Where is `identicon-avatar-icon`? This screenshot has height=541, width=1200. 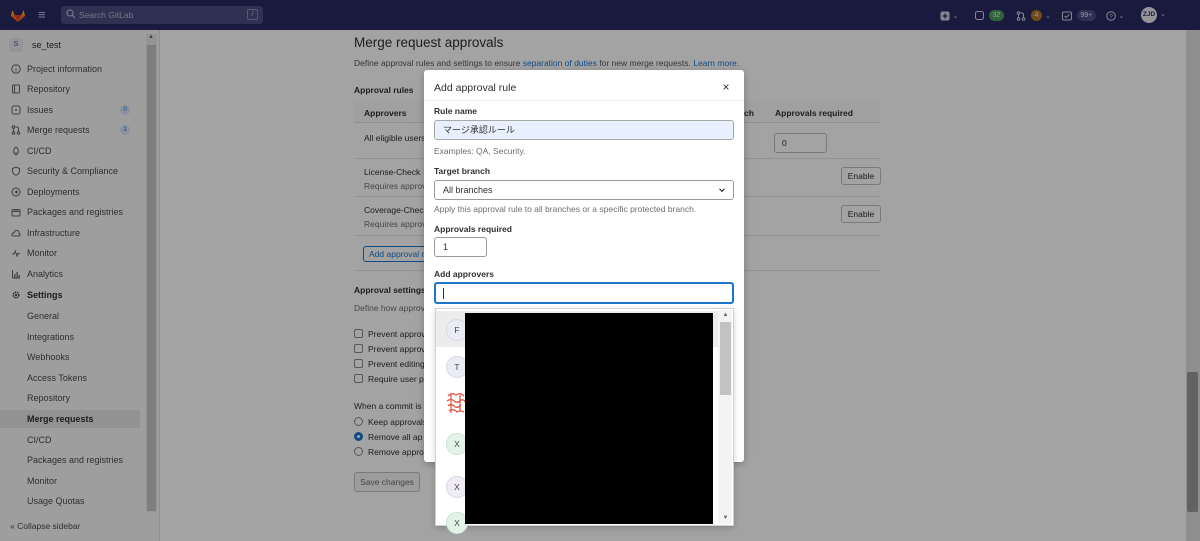
identicon-avatar-icon is located at coordinates (456, 403).